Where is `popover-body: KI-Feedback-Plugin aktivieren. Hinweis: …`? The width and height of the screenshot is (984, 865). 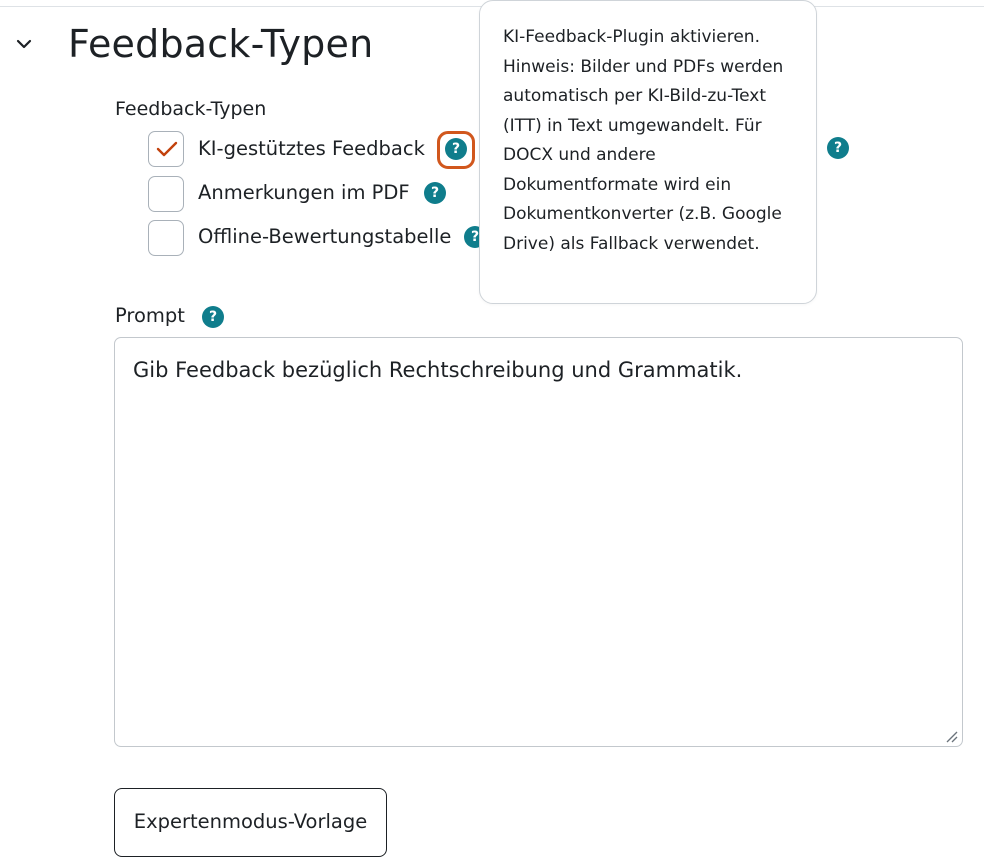 popover-body: KI-Feedback-Plugin aktivieren. Hinweis: … is located at coordinates (649, 141).